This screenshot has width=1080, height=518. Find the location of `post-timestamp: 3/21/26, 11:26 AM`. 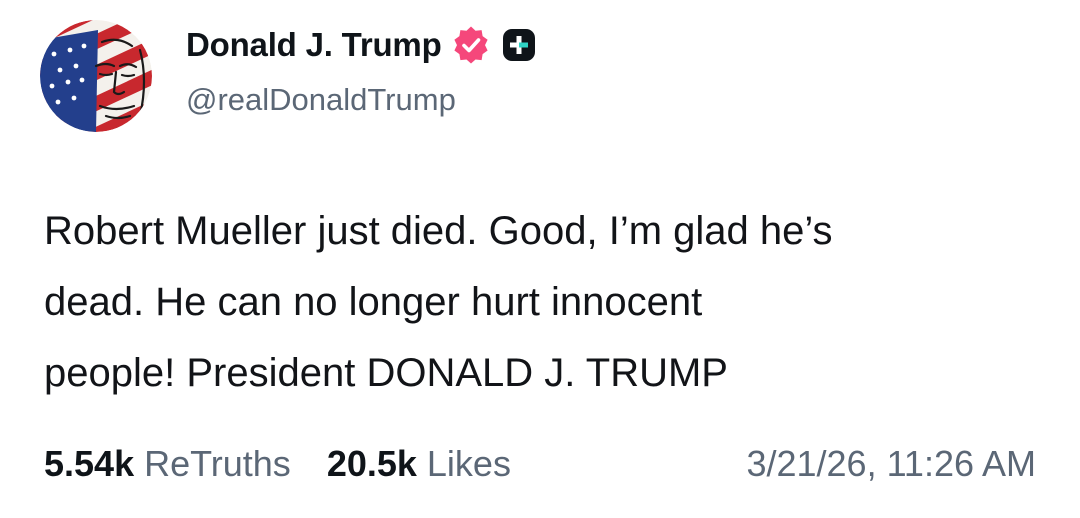

post-timestamp: 3/21/26, 11:26 AM is located at coordinates (891, 464).